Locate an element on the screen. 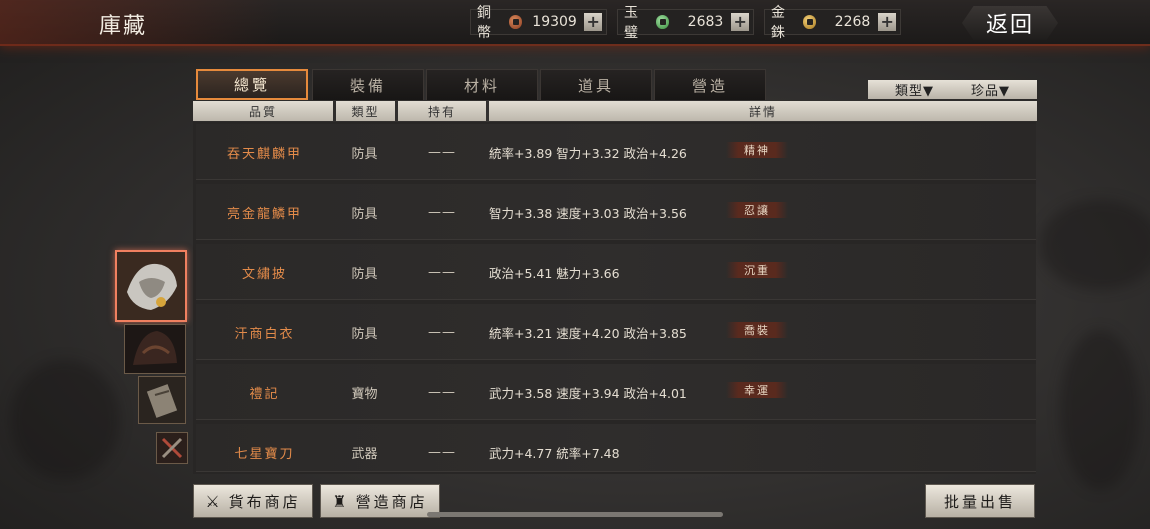 This screenshot has width=1150, height=529. currency-name: 銅幣 is located at coordinates (484, 23).